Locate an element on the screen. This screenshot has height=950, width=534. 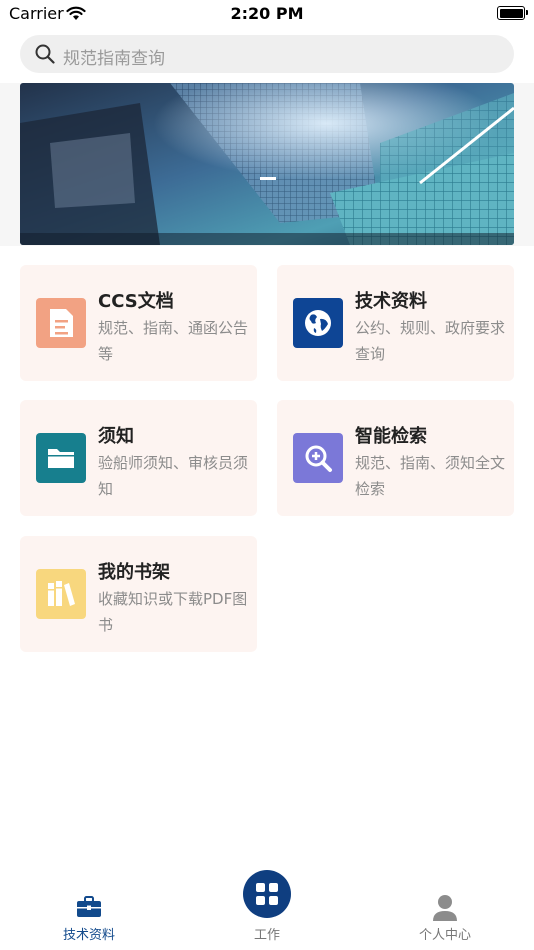
folder-icon is located at coordinates (61, 458).